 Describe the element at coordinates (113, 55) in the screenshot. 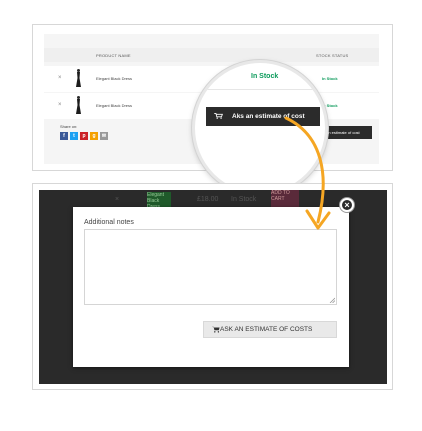

I see `column-product-name: PRODUCT NAME` at that location.